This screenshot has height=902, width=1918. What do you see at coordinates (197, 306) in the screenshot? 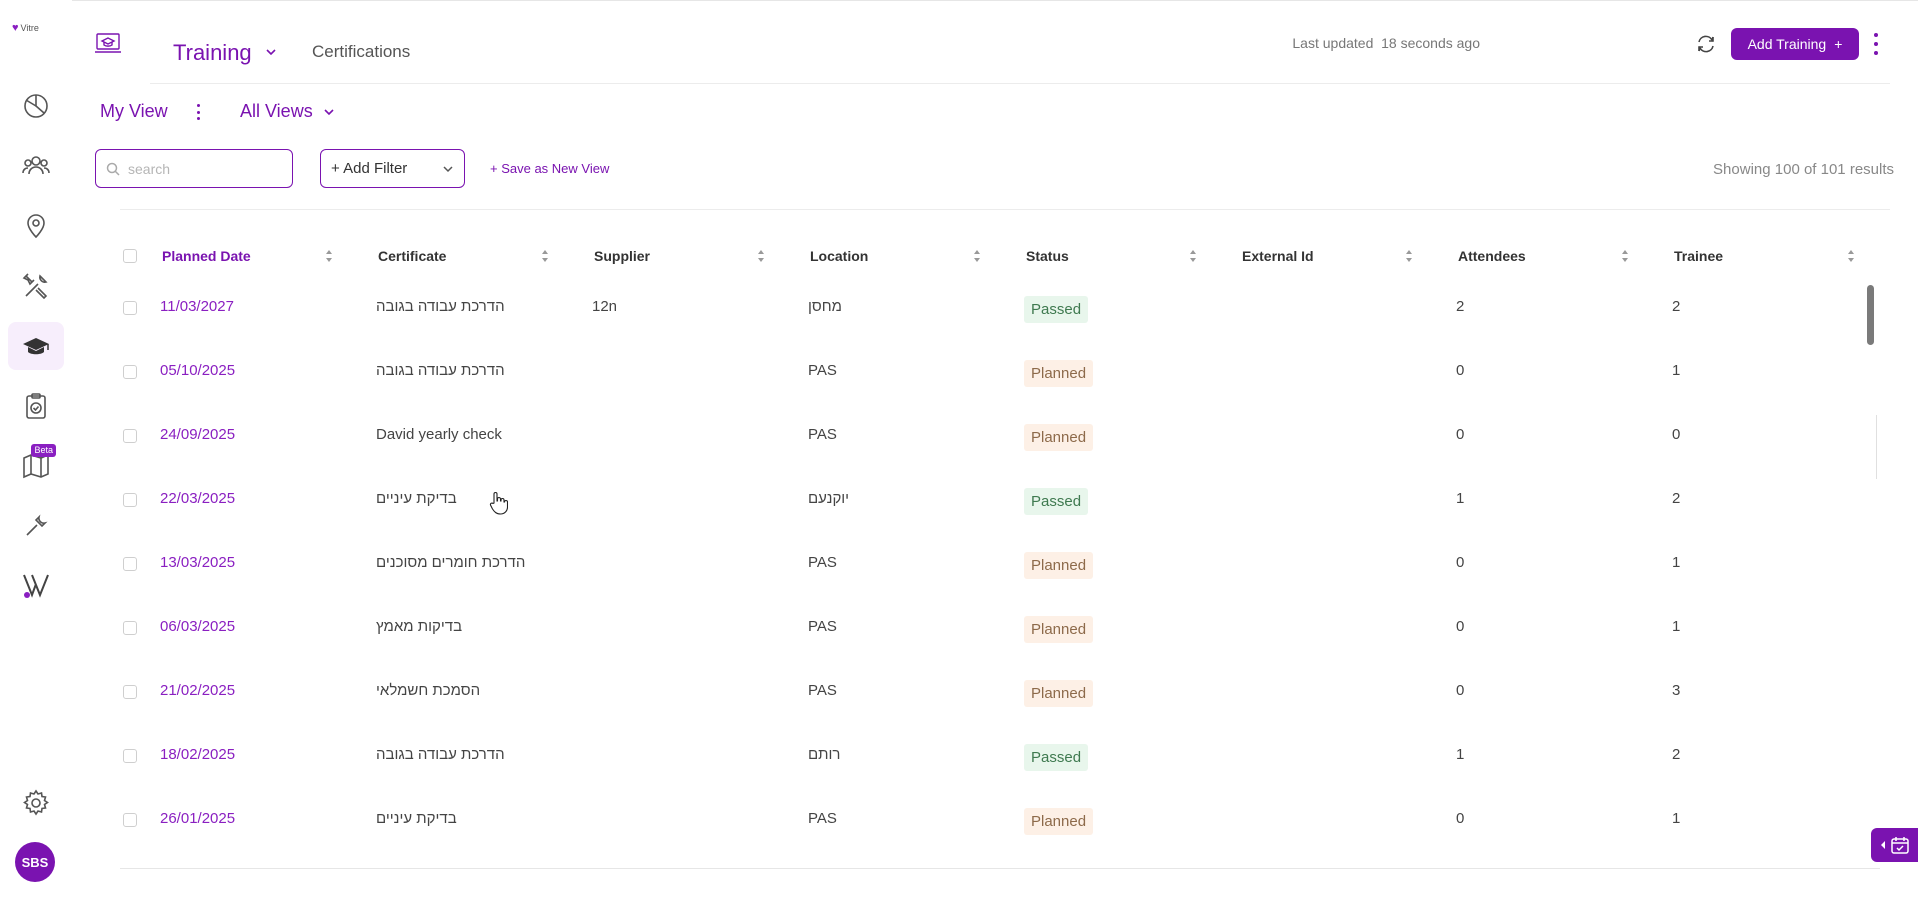
I see `cell-planned-date: 11/03/2027` at bounding box center [197, 306].